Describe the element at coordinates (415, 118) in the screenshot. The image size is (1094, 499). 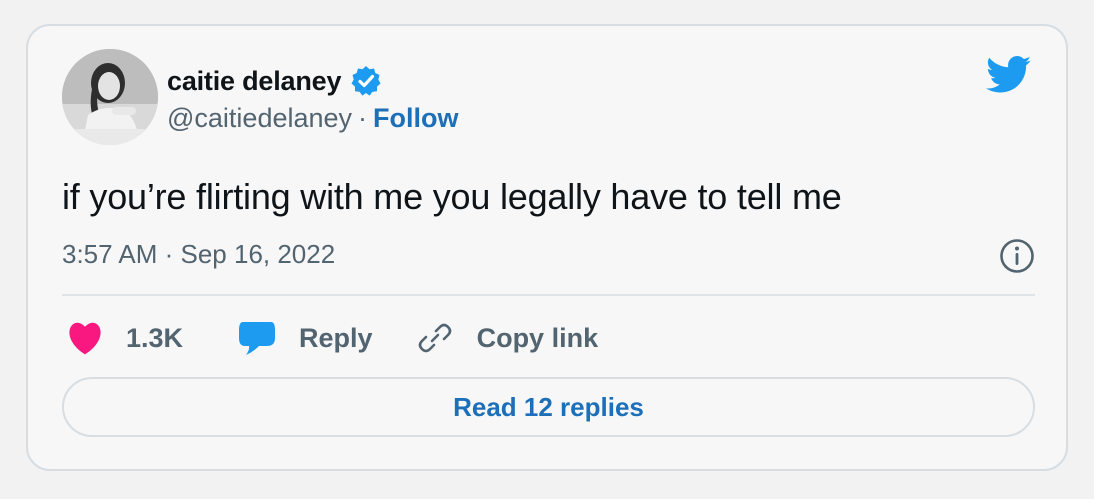
I see `follow-button: Follow` at that location.